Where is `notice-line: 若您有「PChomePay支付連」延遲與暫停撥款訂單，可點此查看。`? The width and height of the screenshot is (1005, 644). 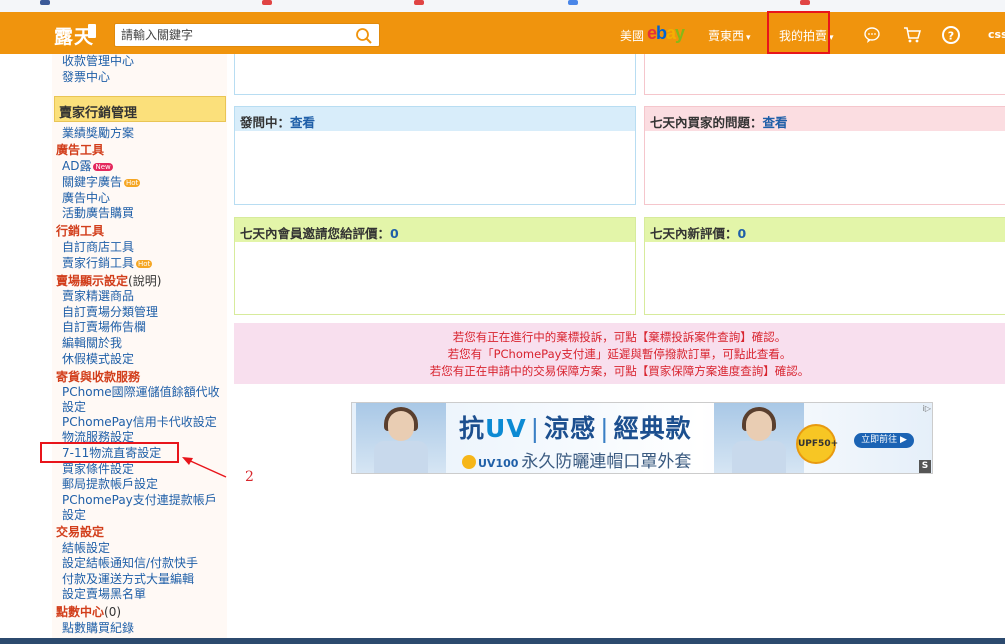 notice-line: 若您有「PChomePay支付連」延遲與暫停撥款訂單，可點此查看。 is located at coordinates (619, 354).